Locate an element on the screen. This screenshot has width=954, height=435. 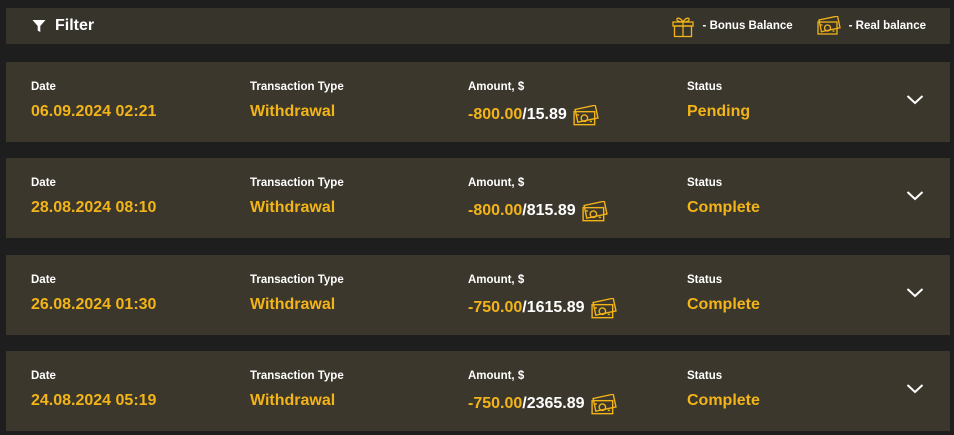
status-value: Pending is located at coordinates (719, 111).